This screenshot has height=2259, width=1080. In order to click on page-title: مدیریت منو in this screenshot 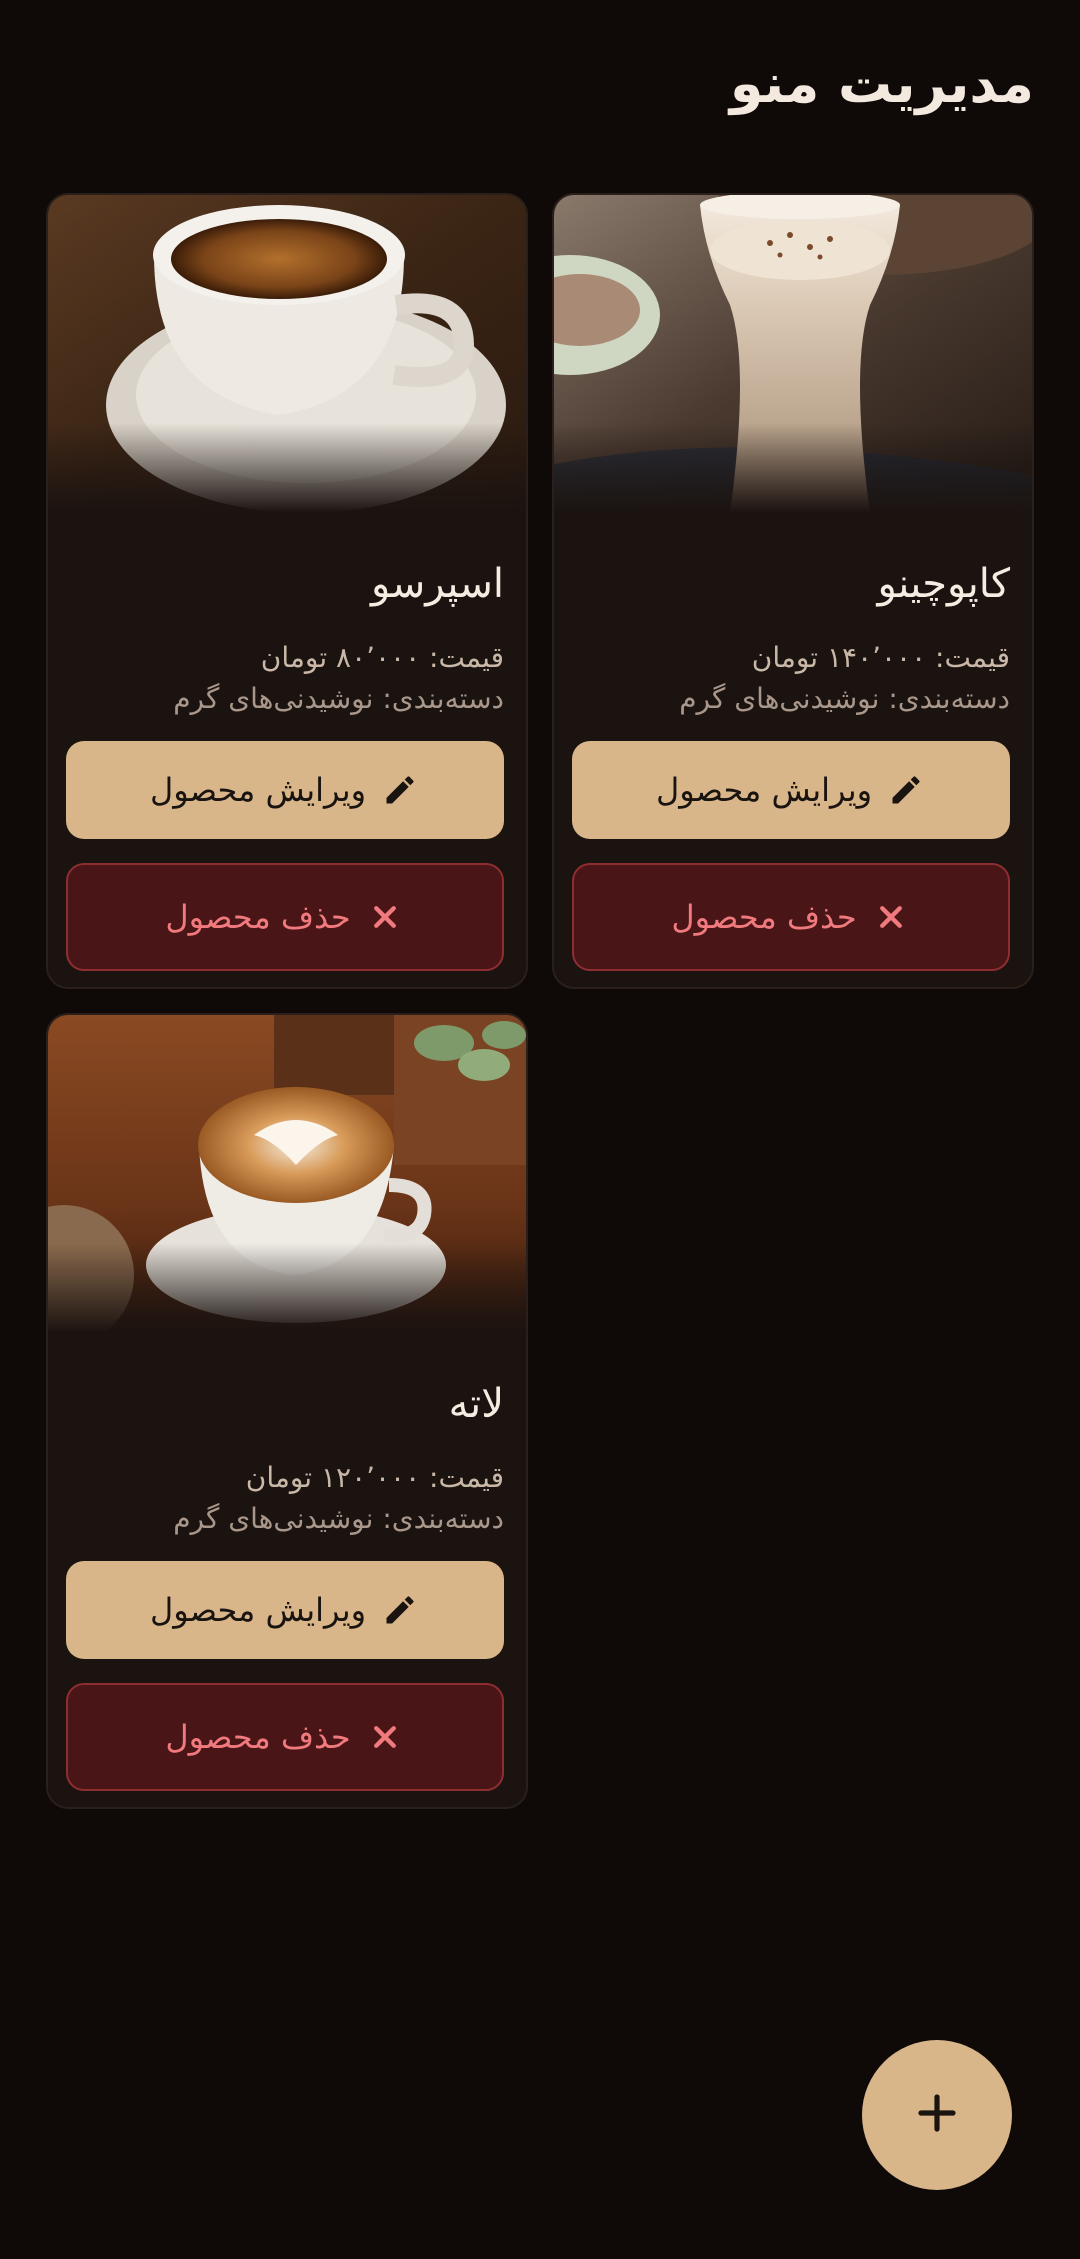, I will do `click(881, 83)`.